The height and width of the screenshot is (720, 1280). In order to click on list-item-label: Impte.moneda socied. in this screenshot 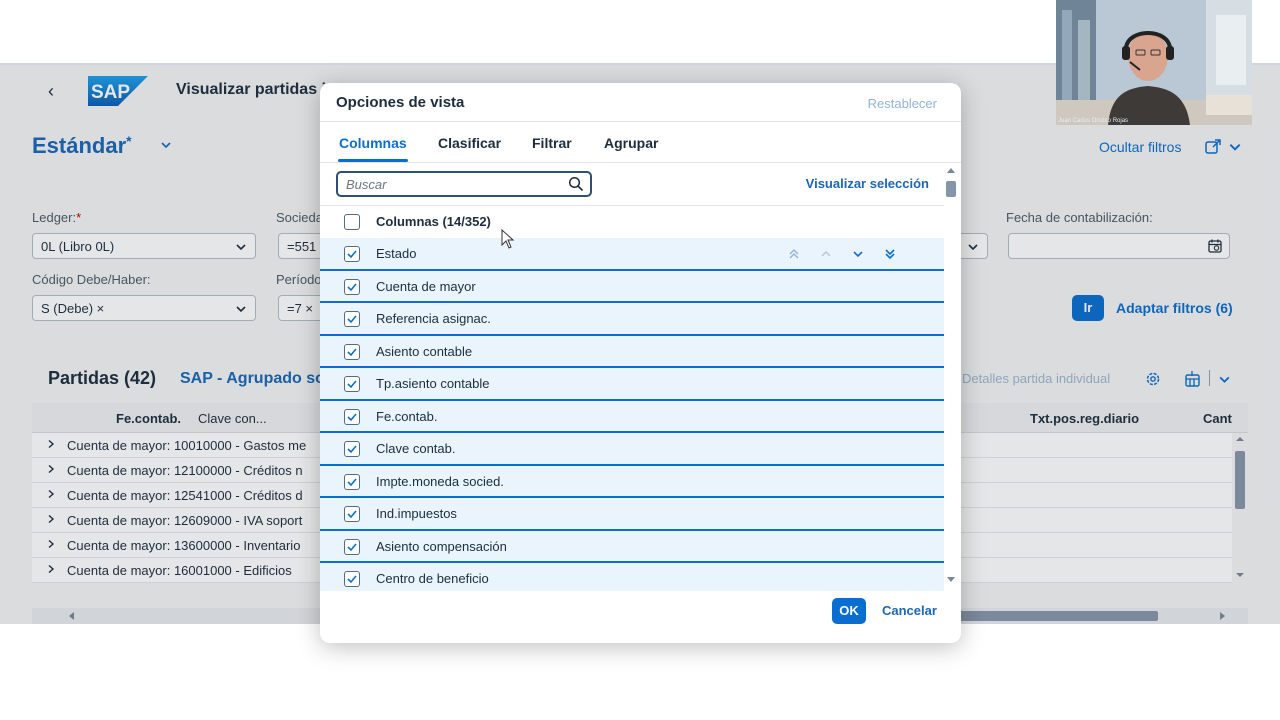, I will do `click(440, 481)`.